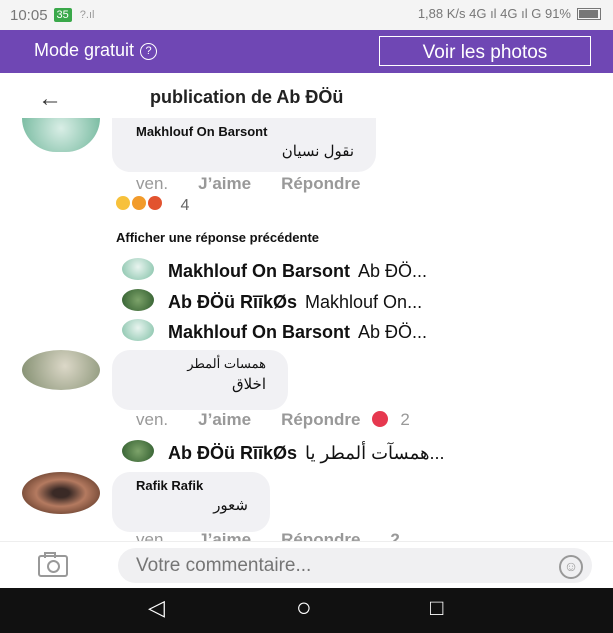 The image size is (613, 633). What do you see at coordinates (317, 151) in the screenshot?
I see `comment-text: نقول نسيان` at bounding box center [317, 151].